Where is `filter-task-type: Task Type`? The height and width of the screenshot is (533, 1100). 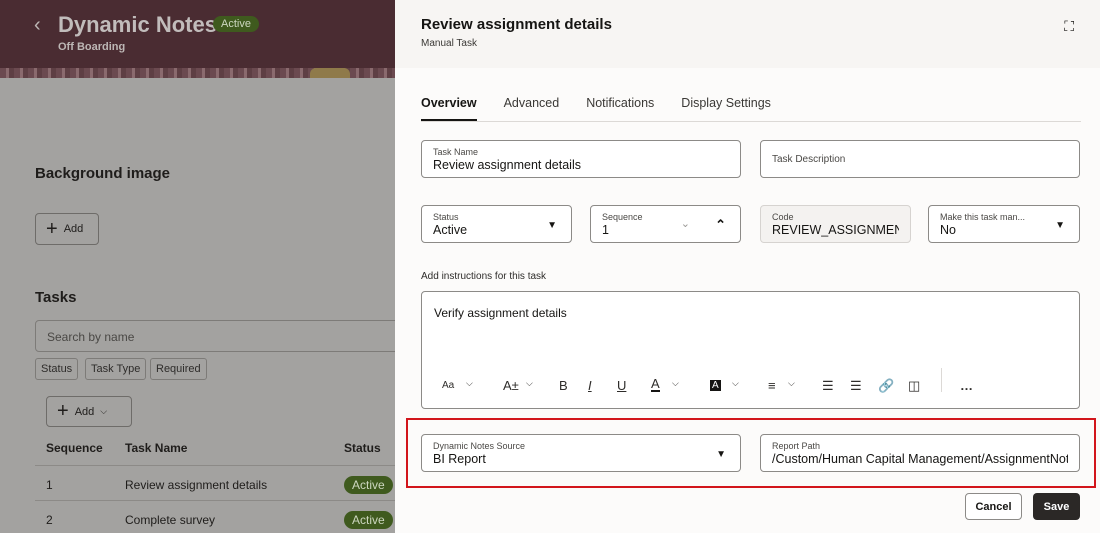
filter-task-type: Task Type is located at coordinates (116, 369).